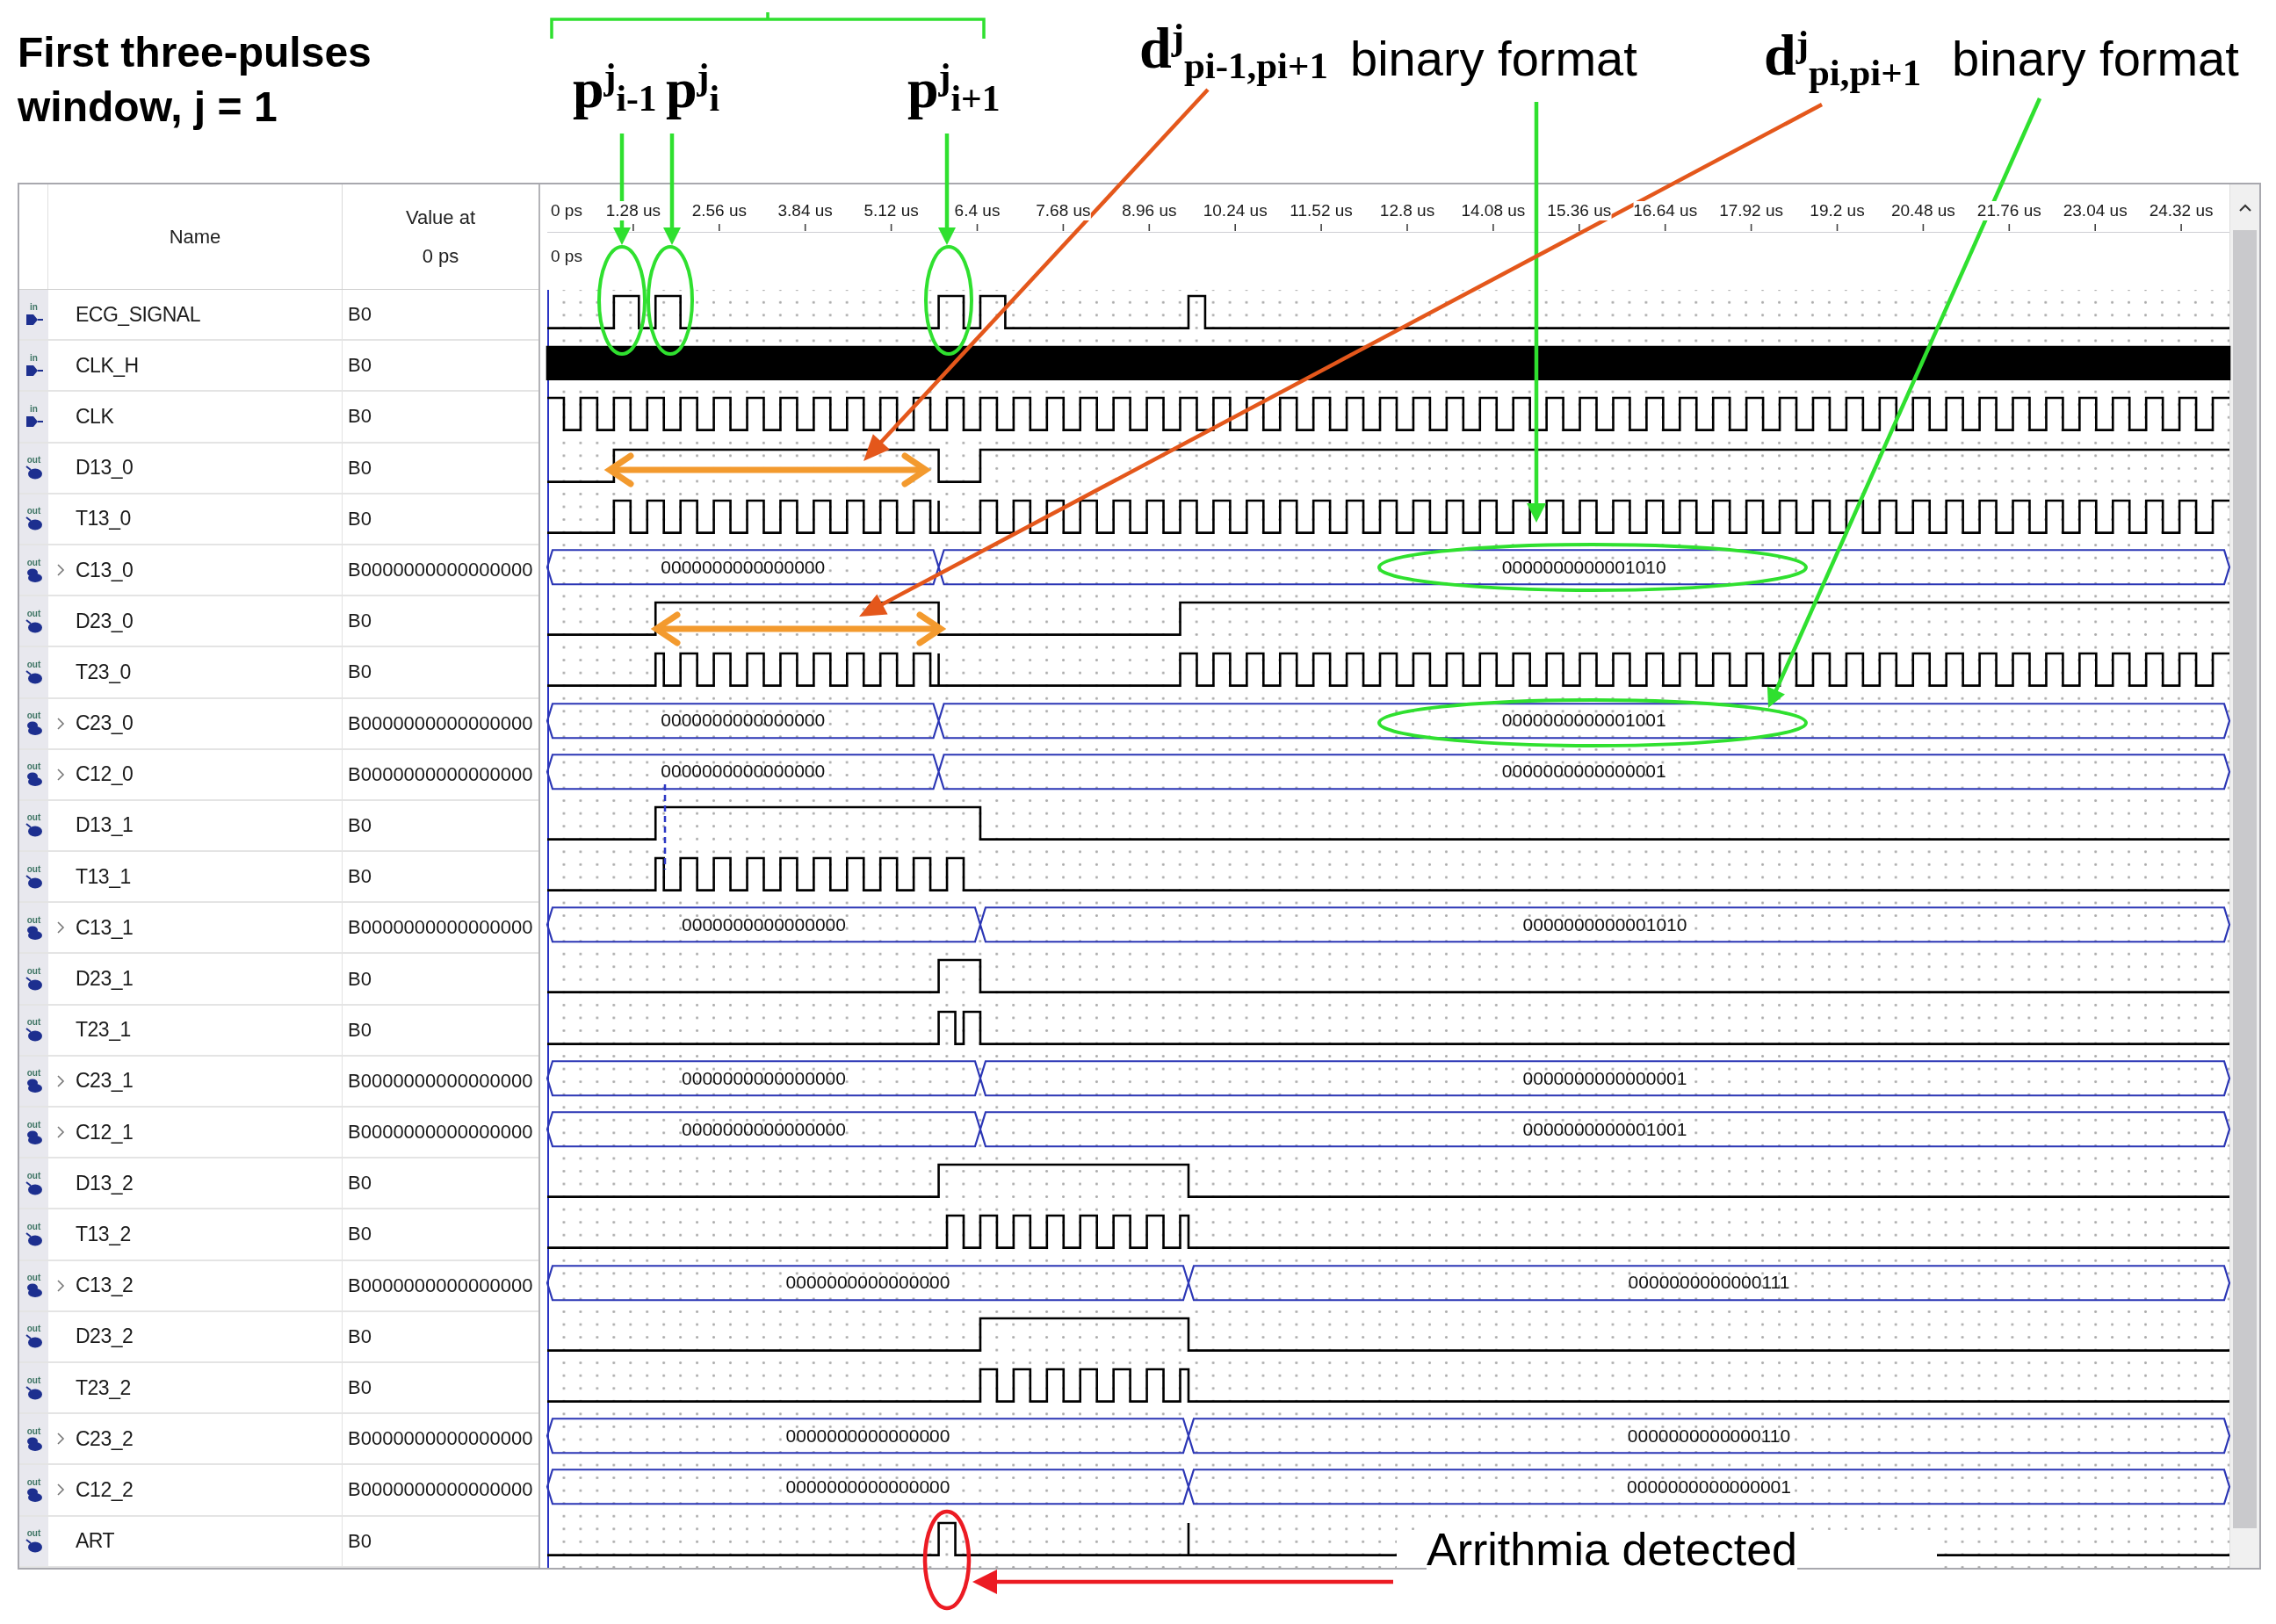 This screenshot has width=2276, height=1624. Describe the element at coordinates (103, 519) in the screenshot. I see `signal-name: T13_0` at that location.